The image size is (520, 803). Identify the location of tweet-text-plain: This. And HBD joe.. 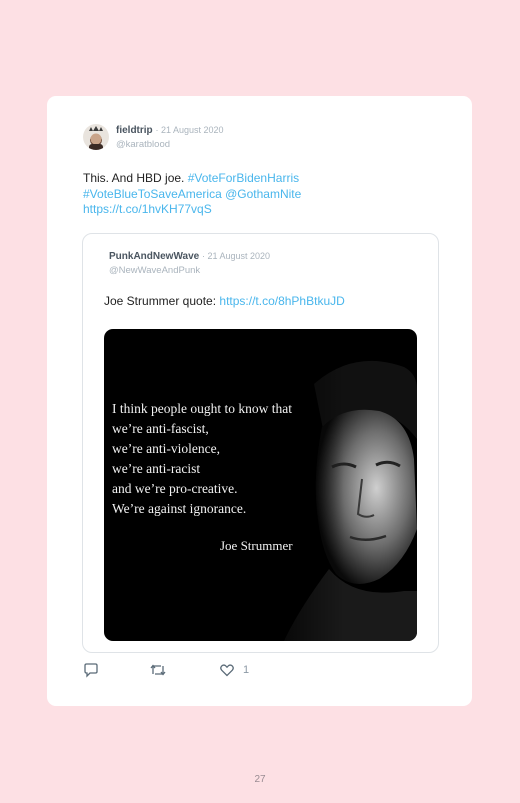
(135, 178).